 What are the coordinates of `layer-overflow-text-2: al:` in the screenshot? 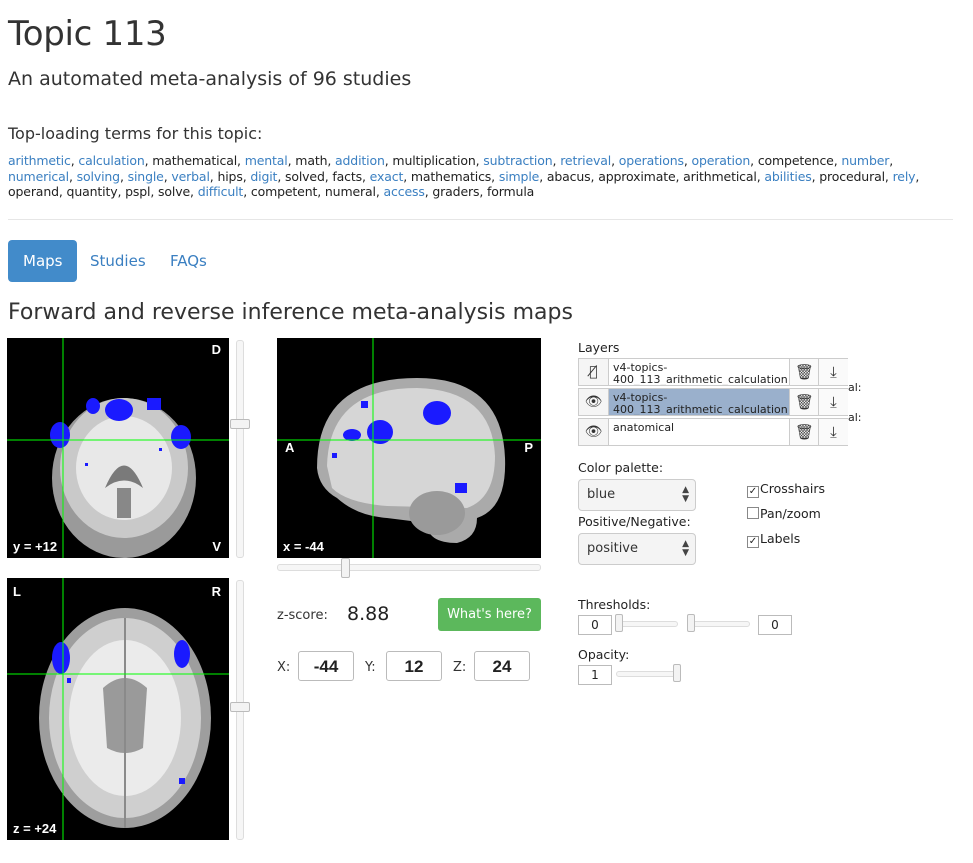 It's located at (855, 417).